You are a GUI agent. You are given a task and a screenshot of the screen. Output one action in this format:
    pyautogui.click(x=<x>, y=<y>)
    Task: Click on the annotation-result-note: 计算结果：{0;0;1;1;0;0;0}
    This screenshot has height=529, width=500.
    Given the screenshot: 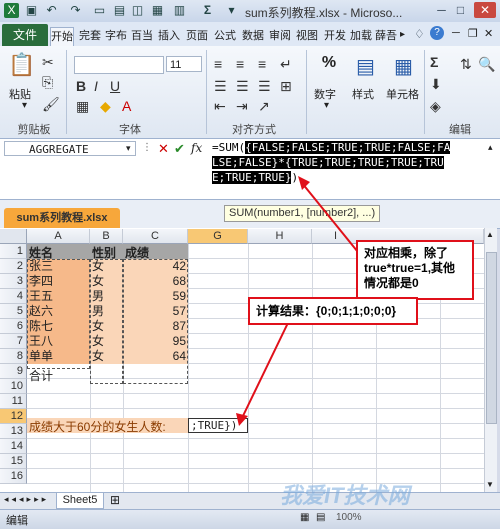 What is the action you would take?
    pyautogui.click(x=333, y=311)
    